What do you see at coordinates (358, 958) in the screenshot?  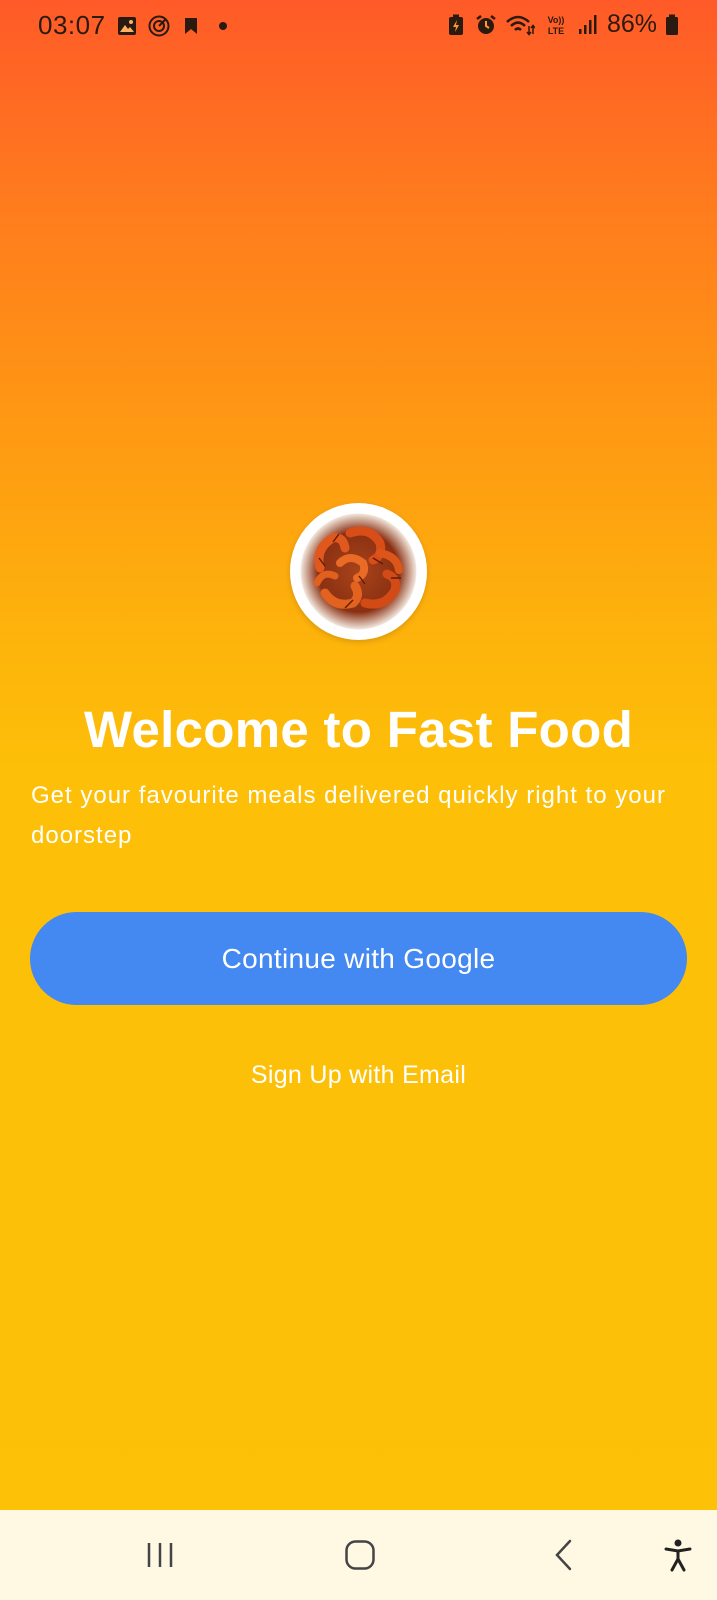 I see `continue-with-google-button: Continue with Google` at bounding box center [358, 958].